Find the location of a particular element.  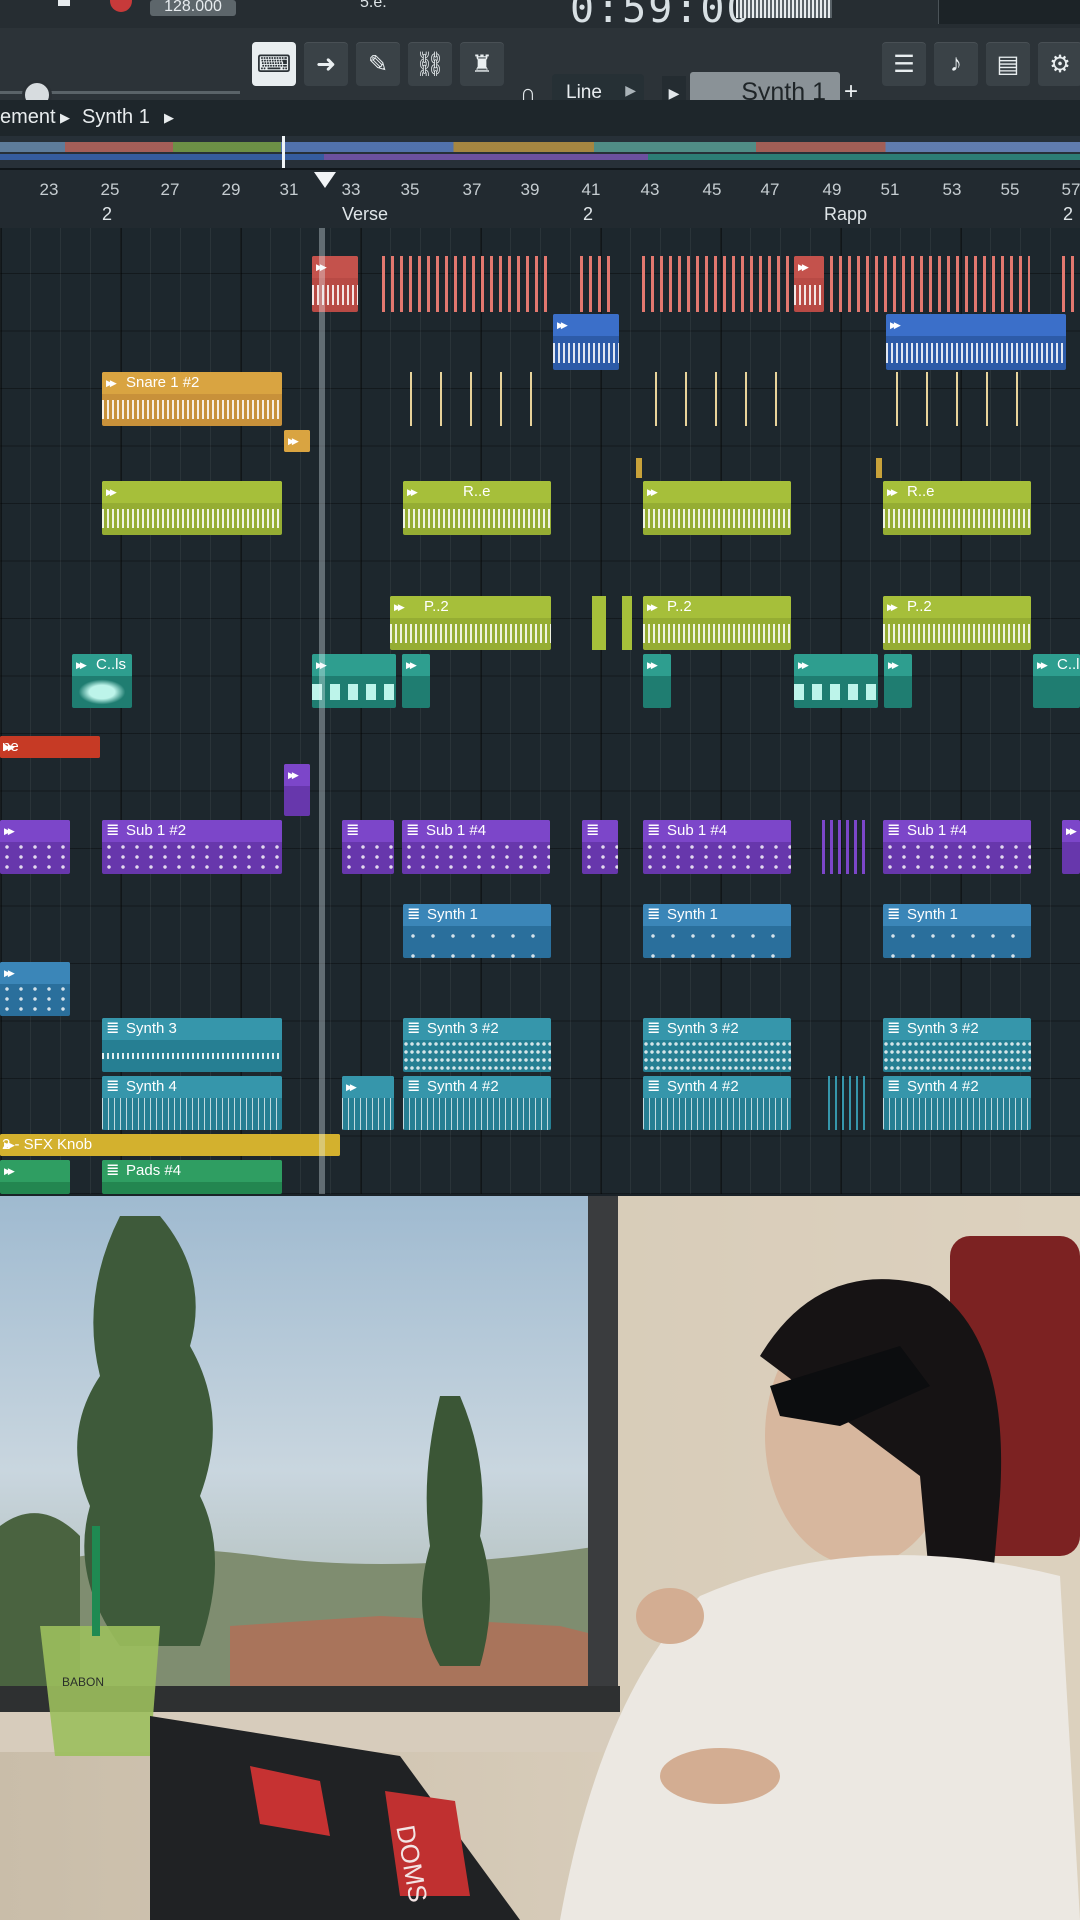

marker-rapp: Rapp is located at coordinates (845, 214).